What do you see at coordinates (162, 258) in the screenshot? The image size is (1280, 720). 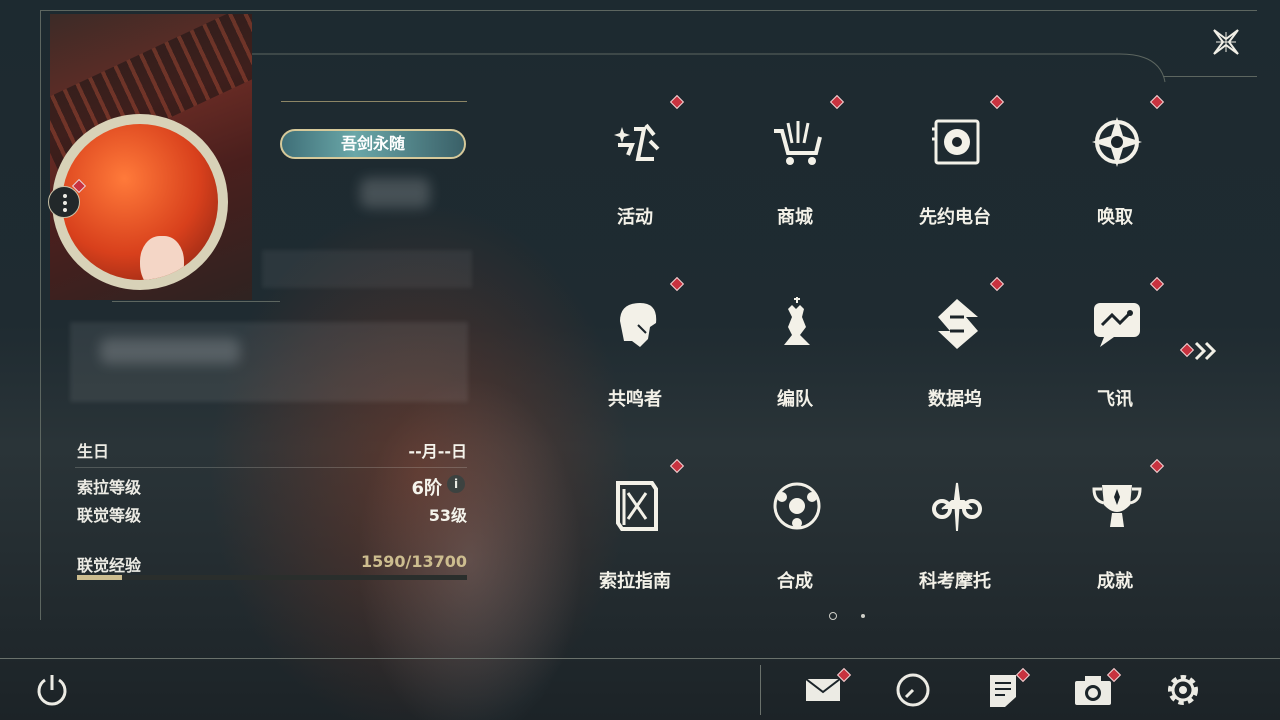 I see `avatar-face` at bounding box center [162, 258].